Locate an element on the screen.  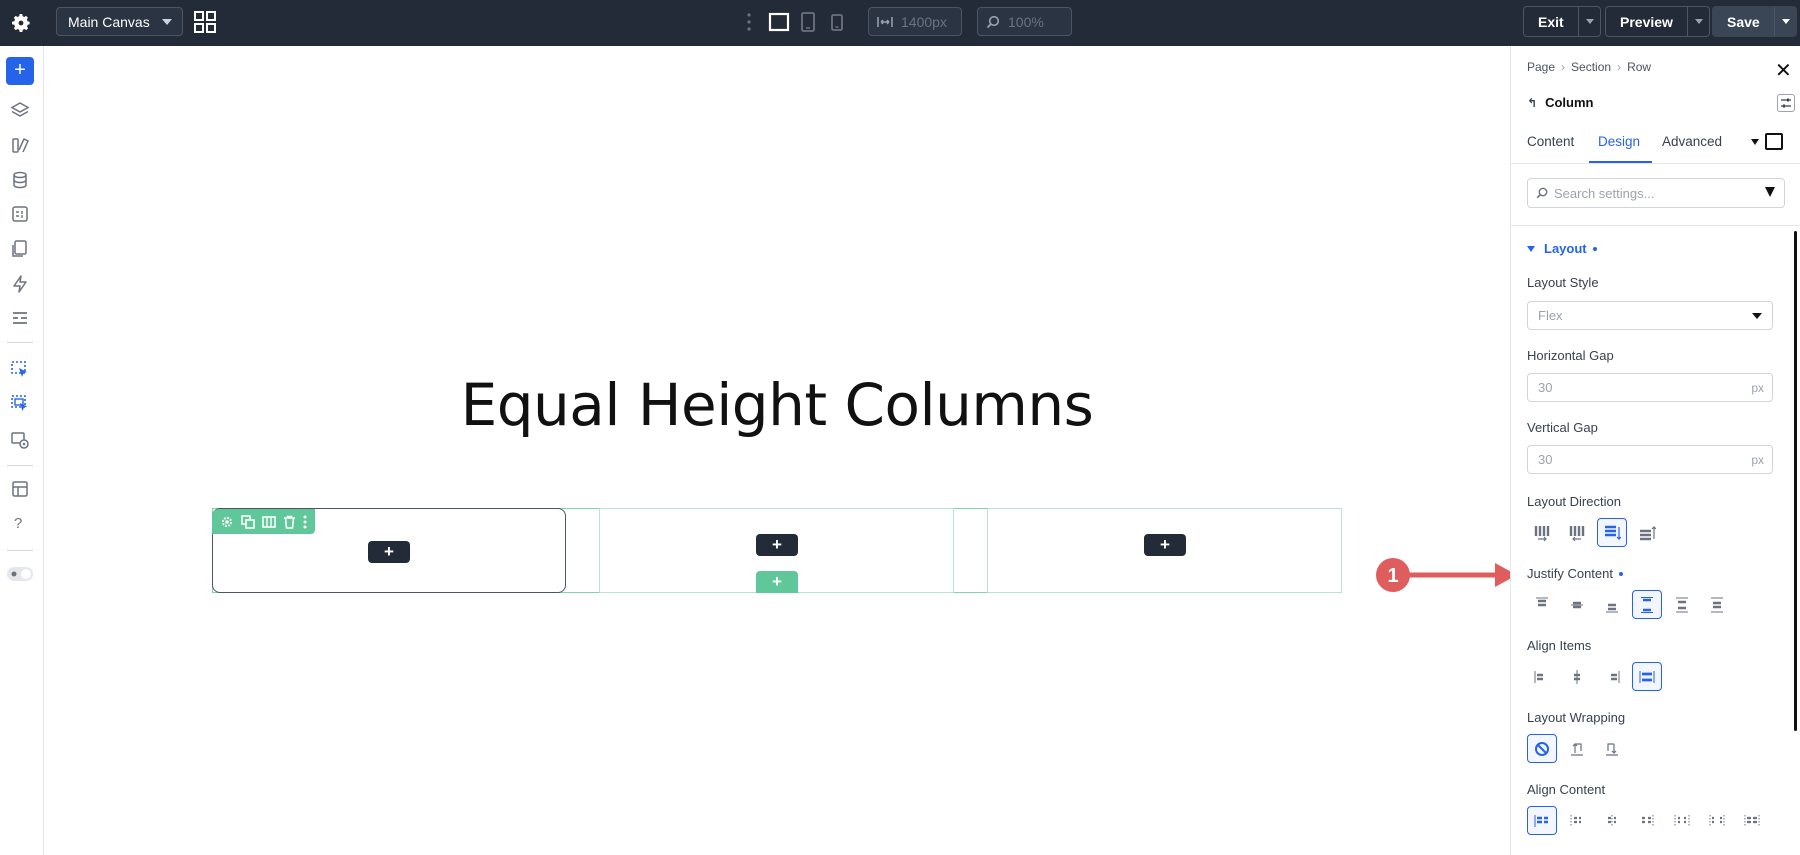
unit-label: px is located at coordinates (1757, 460).